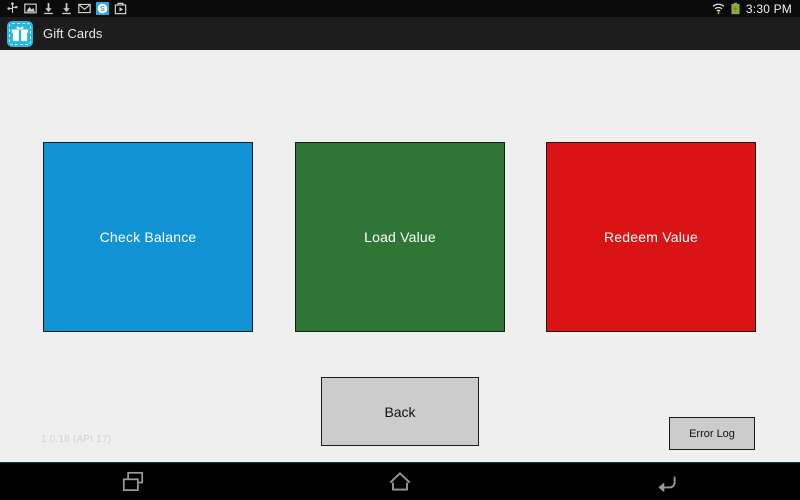 The width and height of the screenshot is (800, 500). I want to click on gift-icon-glyph, so click(20, 33).